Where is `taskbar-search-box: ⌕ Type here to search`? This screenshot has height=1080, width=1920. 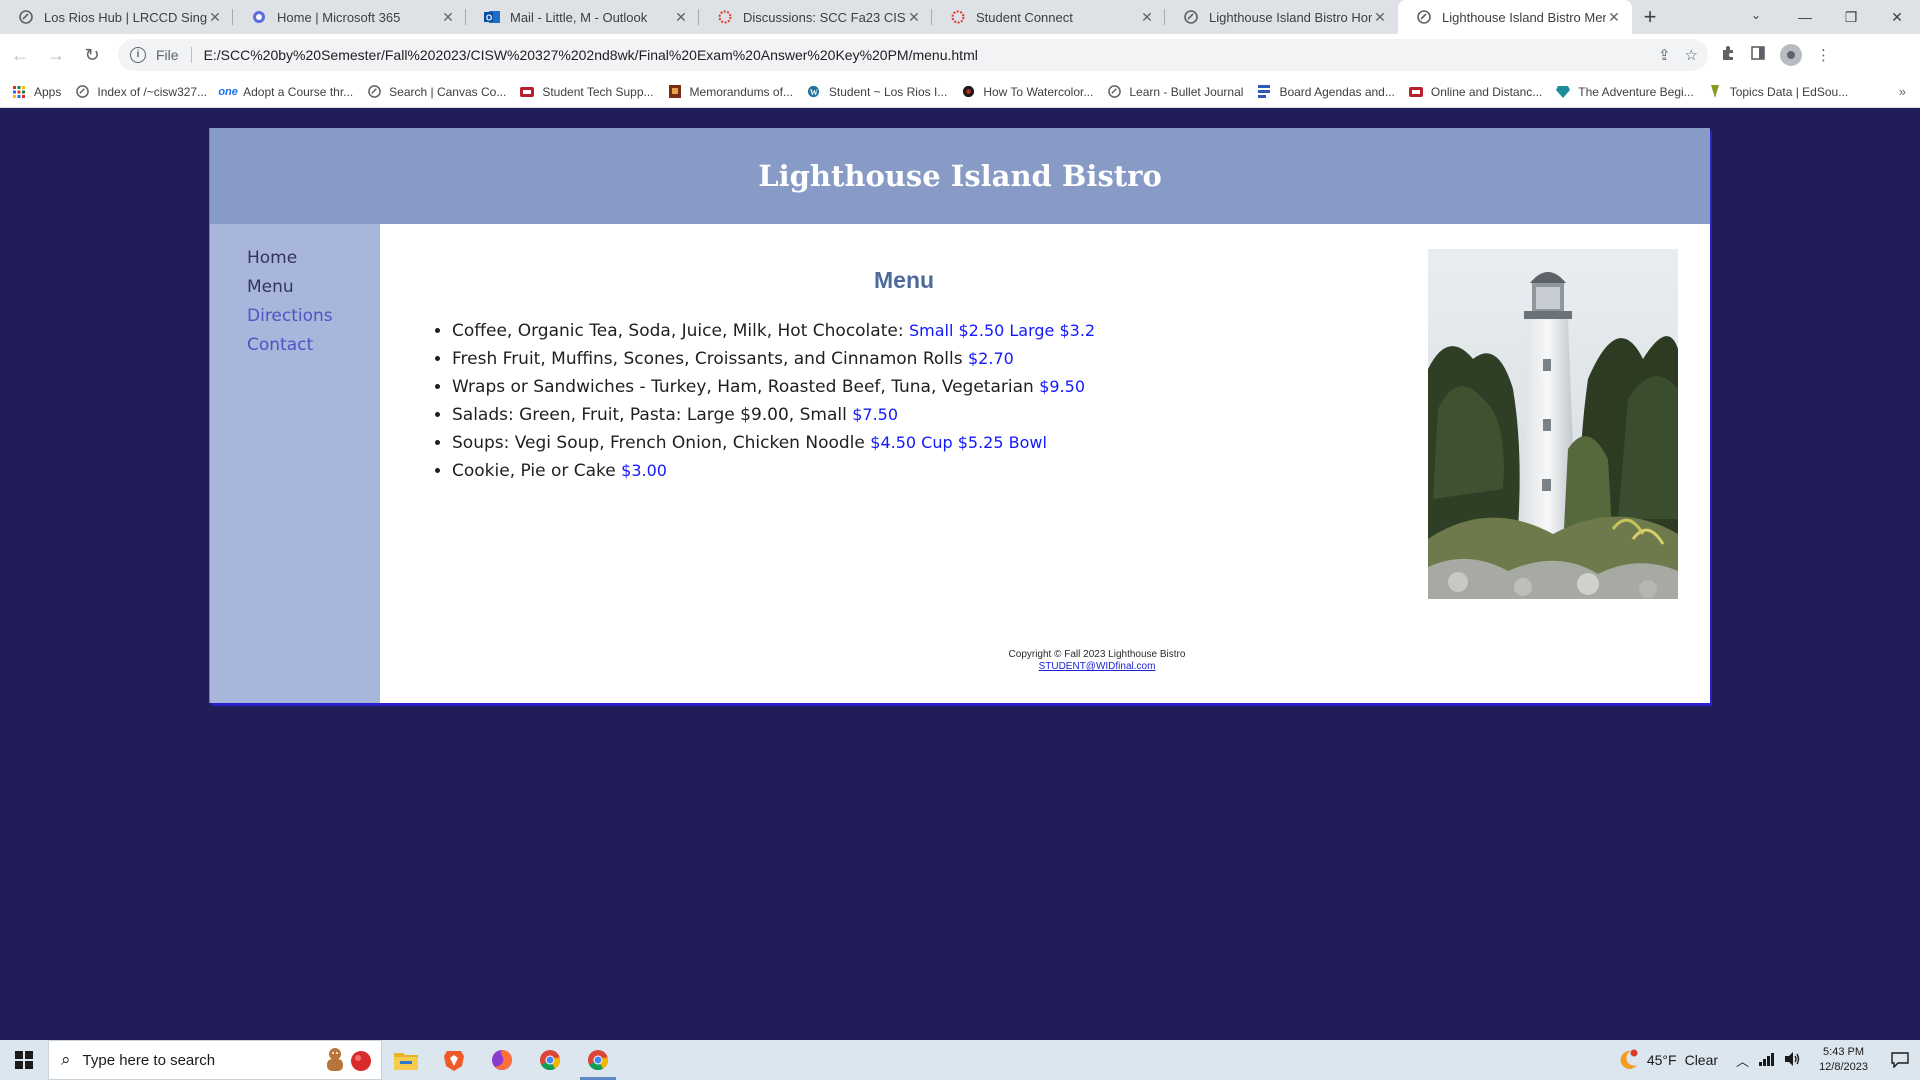
taskbar-search-box: ⌕ Type here to search is located at coordinates (215, 1060).